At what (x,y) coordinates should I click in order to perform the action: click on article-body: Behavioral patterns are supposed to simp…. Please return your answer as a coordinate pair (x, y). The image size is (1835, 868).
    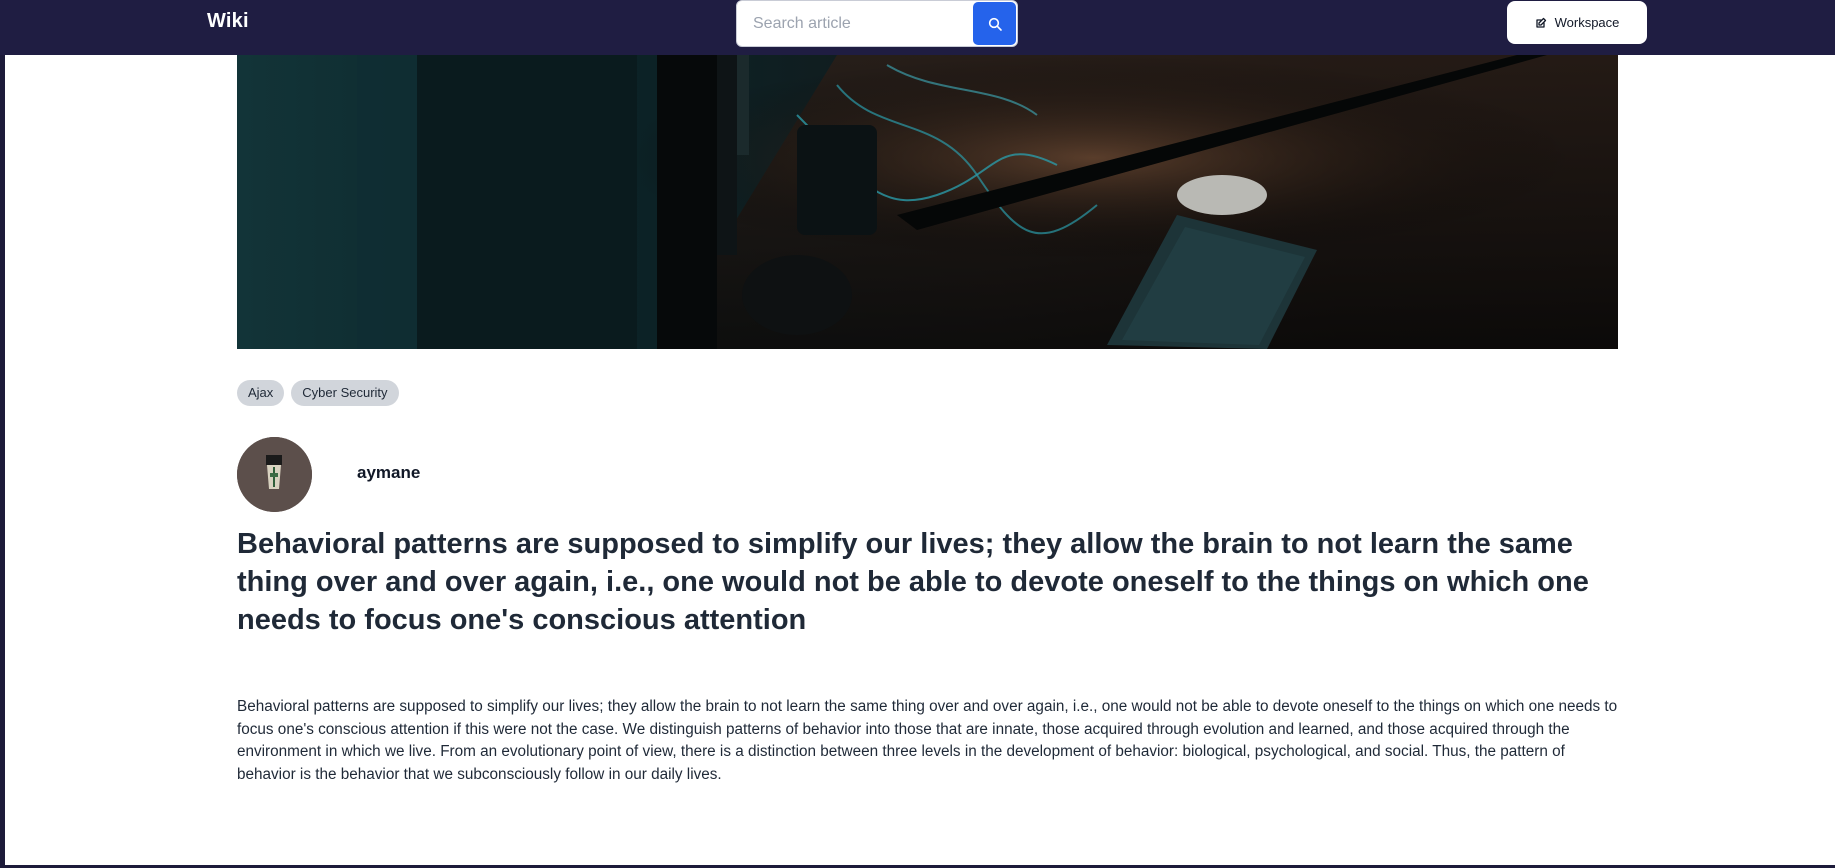
    Looking at the image, I should click on (927, 740).